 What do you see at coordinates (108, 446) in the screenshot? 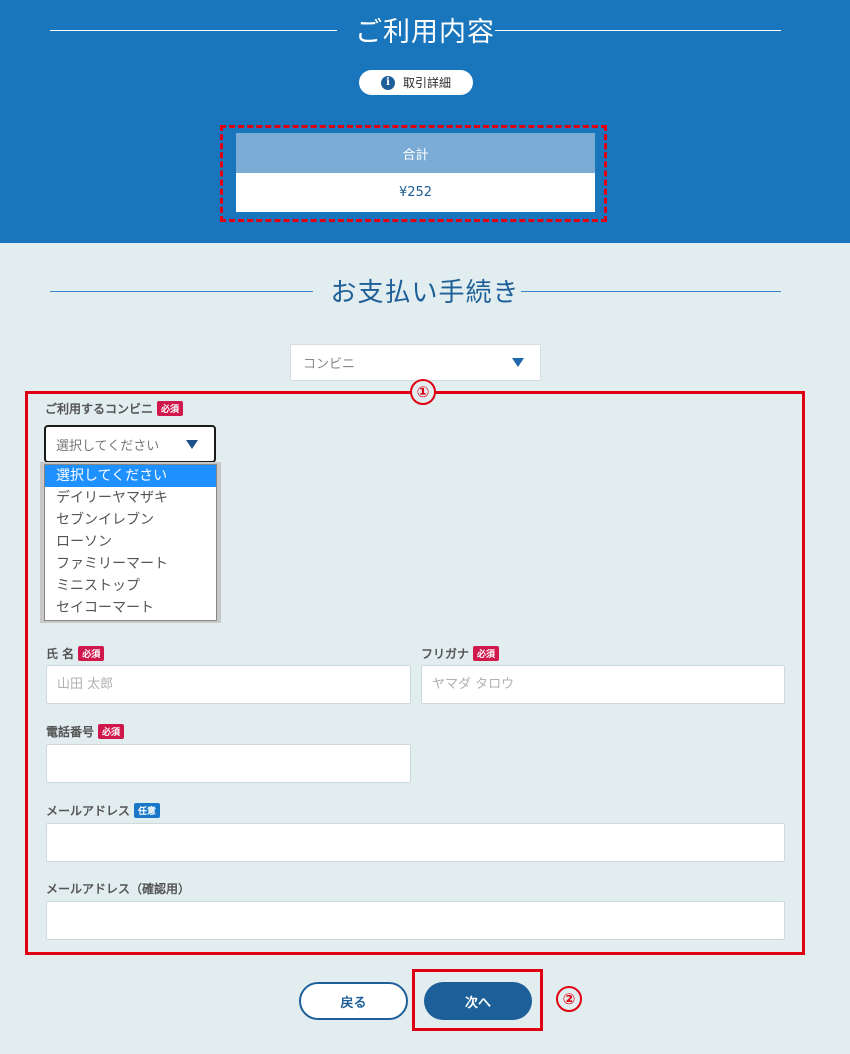
I see `store-select-value: 選択してください` at bounding box center [108, 446].